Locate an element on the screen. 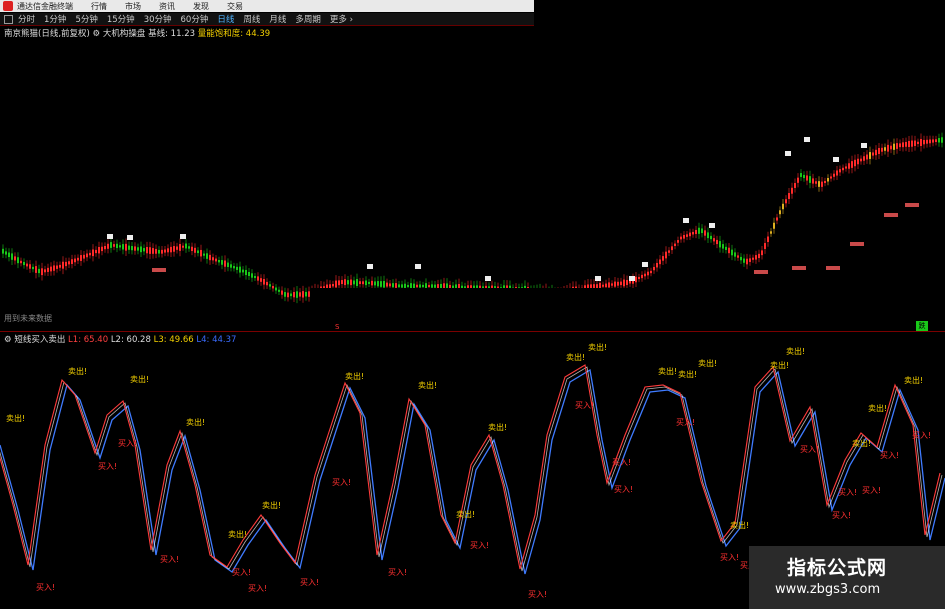  gear-icon: ⚙ is located at coordinates (8, 340).